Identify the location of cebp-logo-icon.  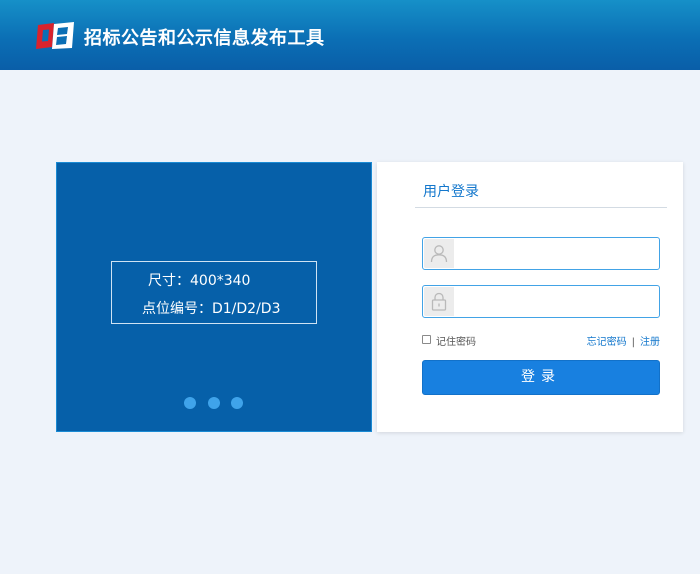
(55, 35).